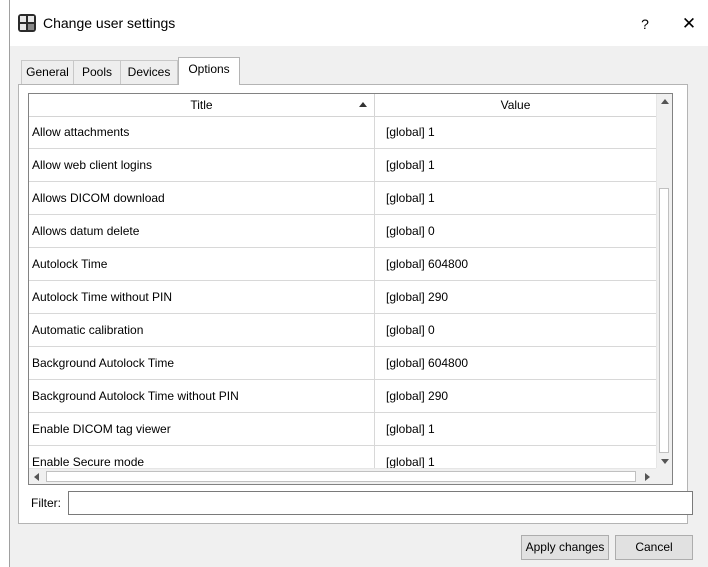  Describe the element at coordinates (363, 104) in the screenshot. I see `sort-ascending-icon` at that location.